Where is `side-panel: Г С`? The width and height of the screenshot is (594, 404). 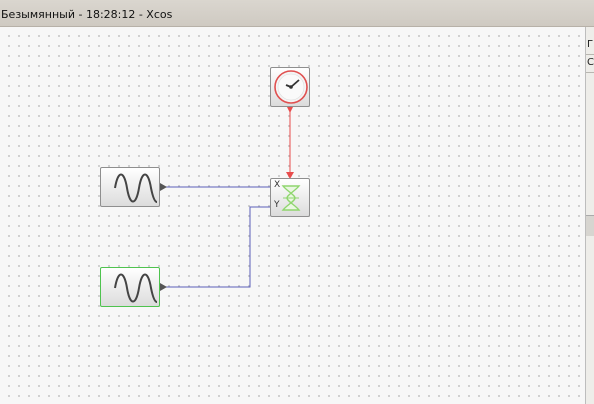 side-panel: Г С is located at coordinates (590, 215).